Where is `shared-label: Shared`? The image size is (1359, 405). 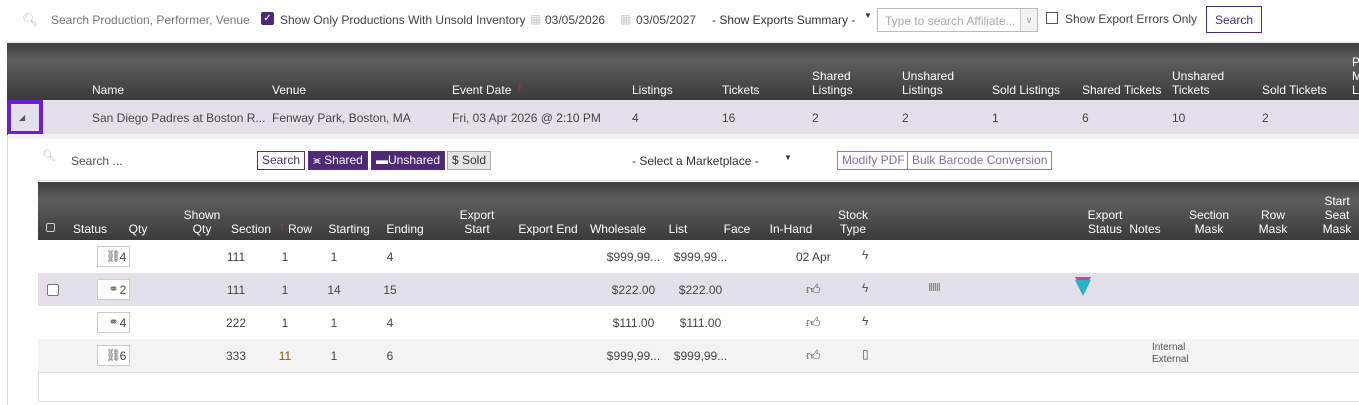
shared-label: Shared is located at coordinates (343, 160).